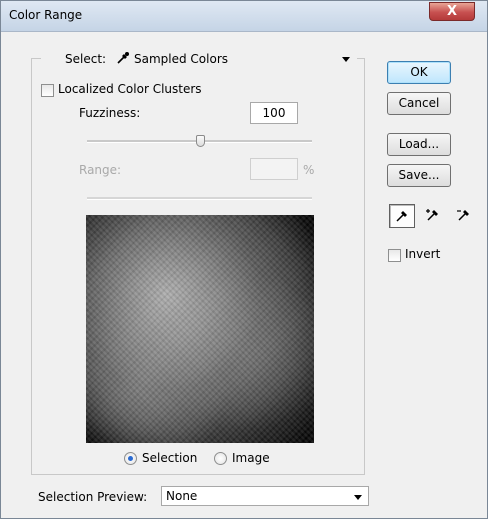 The image size is (488, 519). I want to click on window-title: Color Range, so click(46, 15).